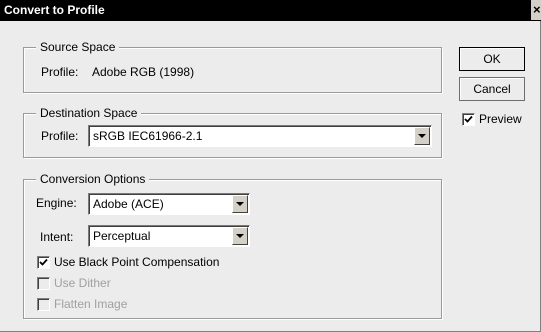  I want to click on intent-select: Perceptual, so click(169, 236).